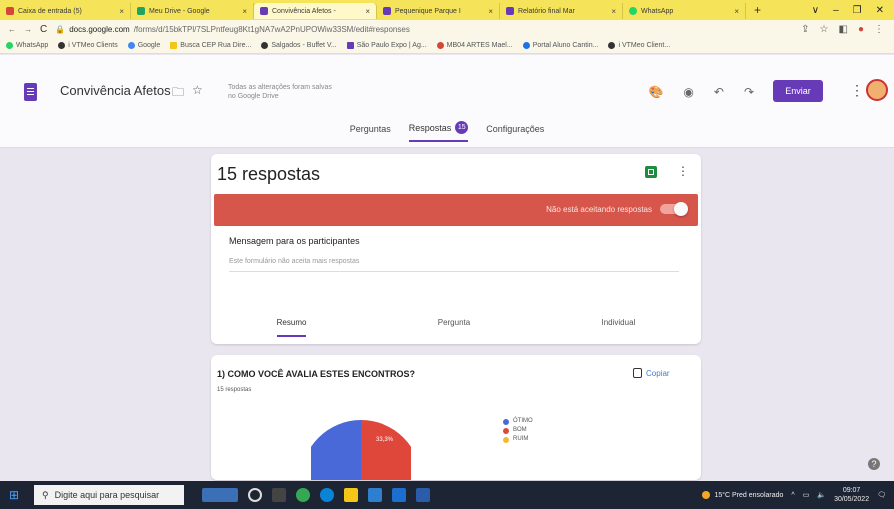 Image resolution: width=894 pixels, height=509 pixels. What do you see at coordinates (423, 495) in the screenshot?
I see `app-icon` at bounding box center [423, 495].